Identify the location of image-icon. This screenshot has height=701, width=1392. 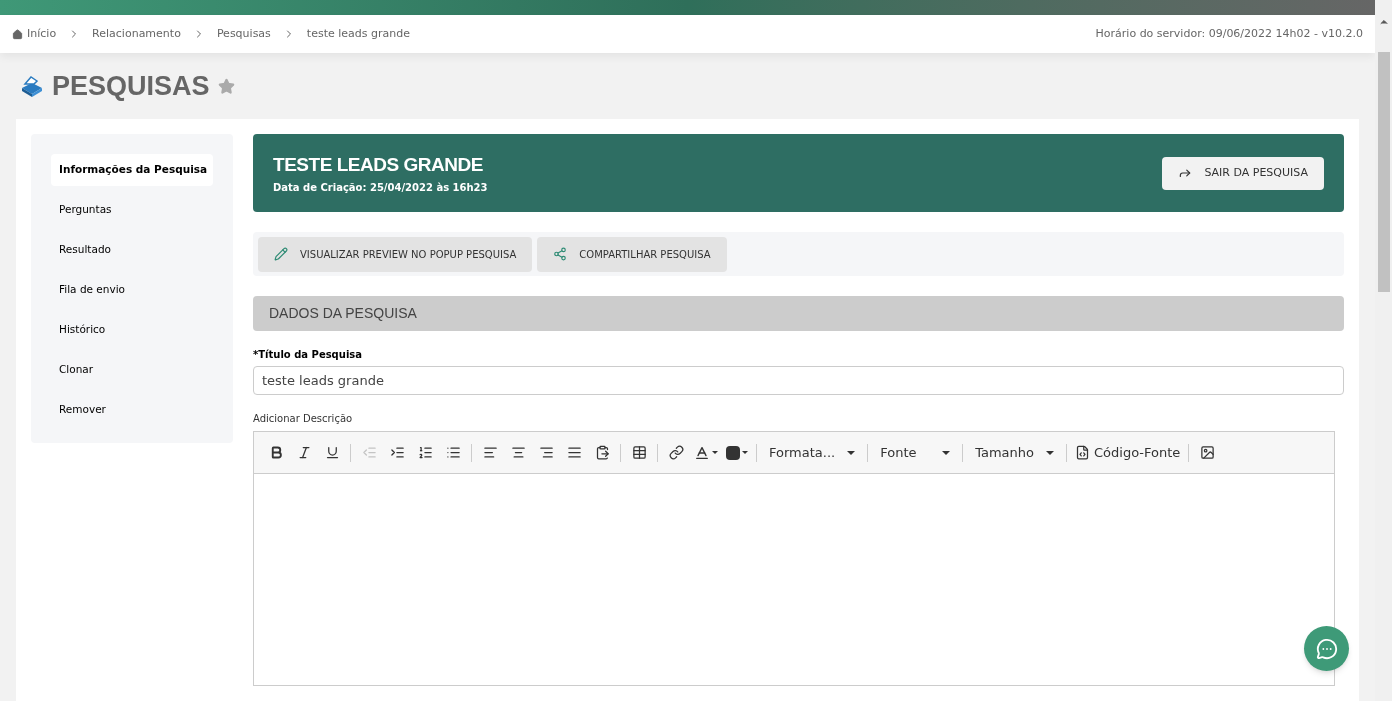
(1207, 452).